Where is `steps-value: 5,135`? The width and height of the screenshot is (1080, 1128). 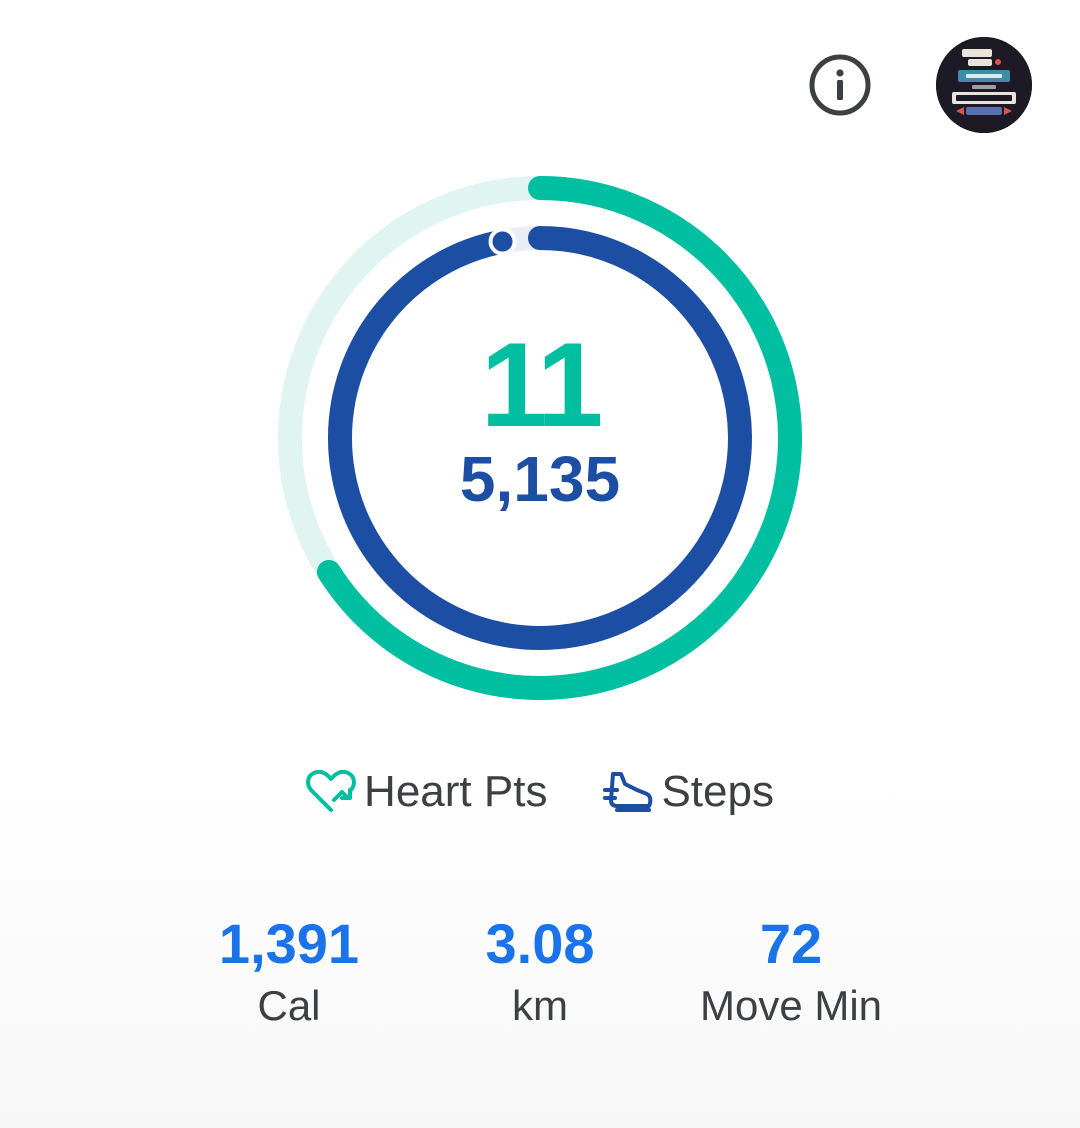 steps-value: 5,135 is located at coordinates (540, 479).